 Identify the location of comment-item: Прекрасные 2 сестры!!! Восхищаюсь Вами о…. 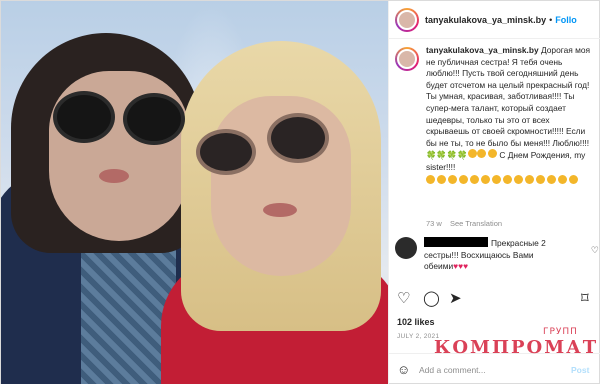
(497, 255).